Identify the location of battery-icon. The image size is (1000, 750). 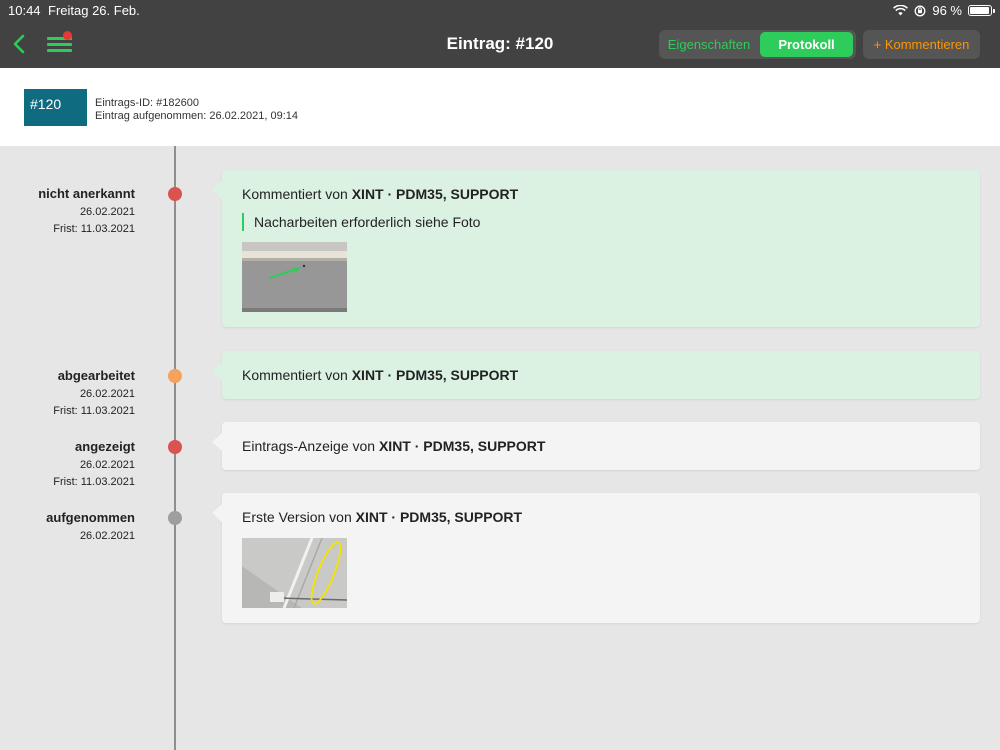
(981, 10).